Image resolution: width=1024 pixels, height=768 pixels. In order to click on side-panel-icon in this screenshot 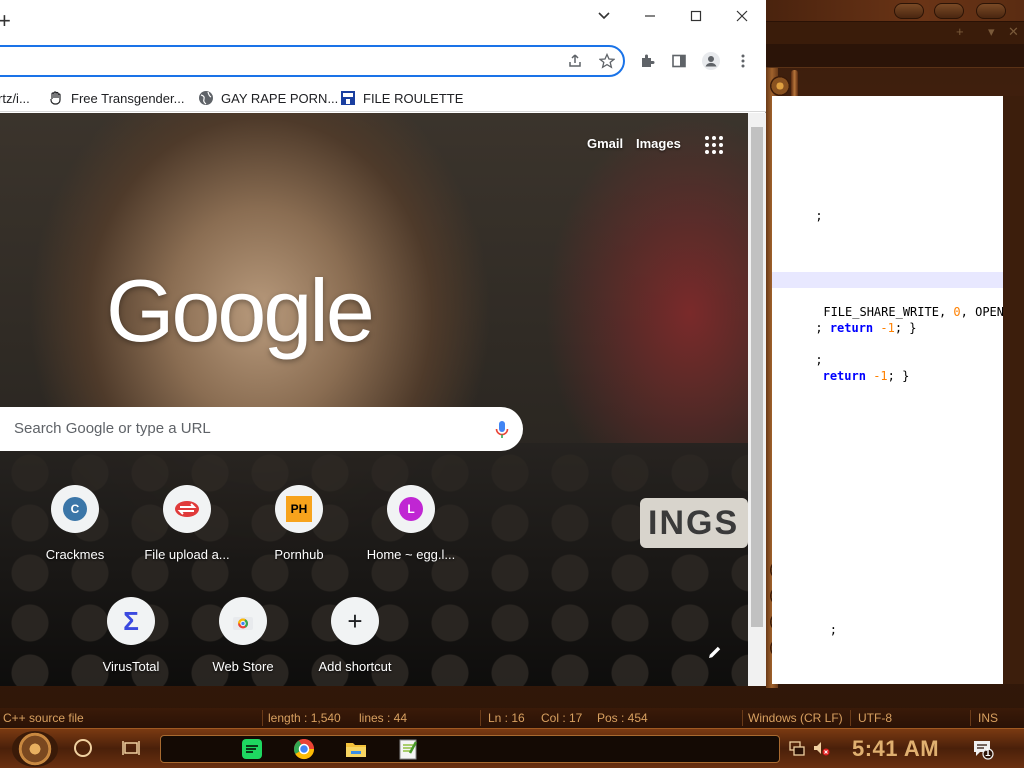, I will do `click(679, 61)`.